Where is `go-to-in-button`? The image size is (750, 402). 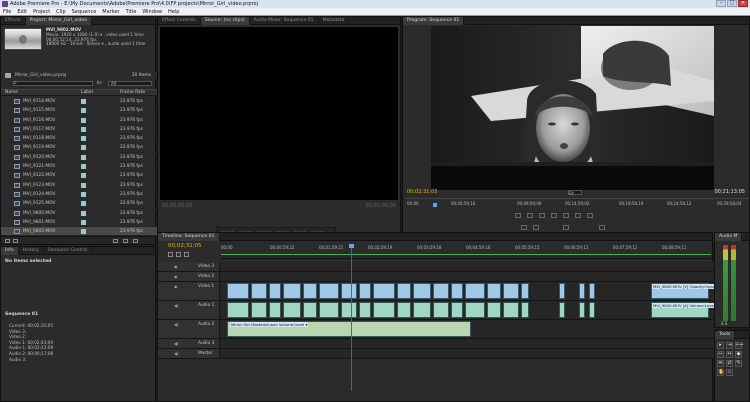 go-to-in-button is located at coordinates (542, 215).